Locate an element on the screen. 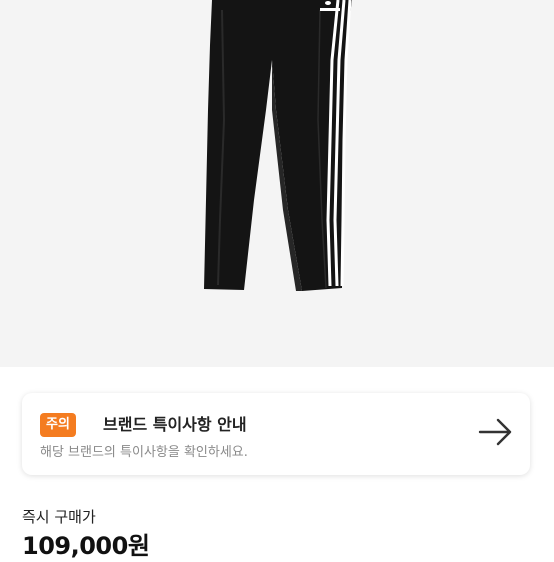 The width and height of the screenshot is (554, 562). price-label: 즉시 구매가 is located at coordinates (59, 517).